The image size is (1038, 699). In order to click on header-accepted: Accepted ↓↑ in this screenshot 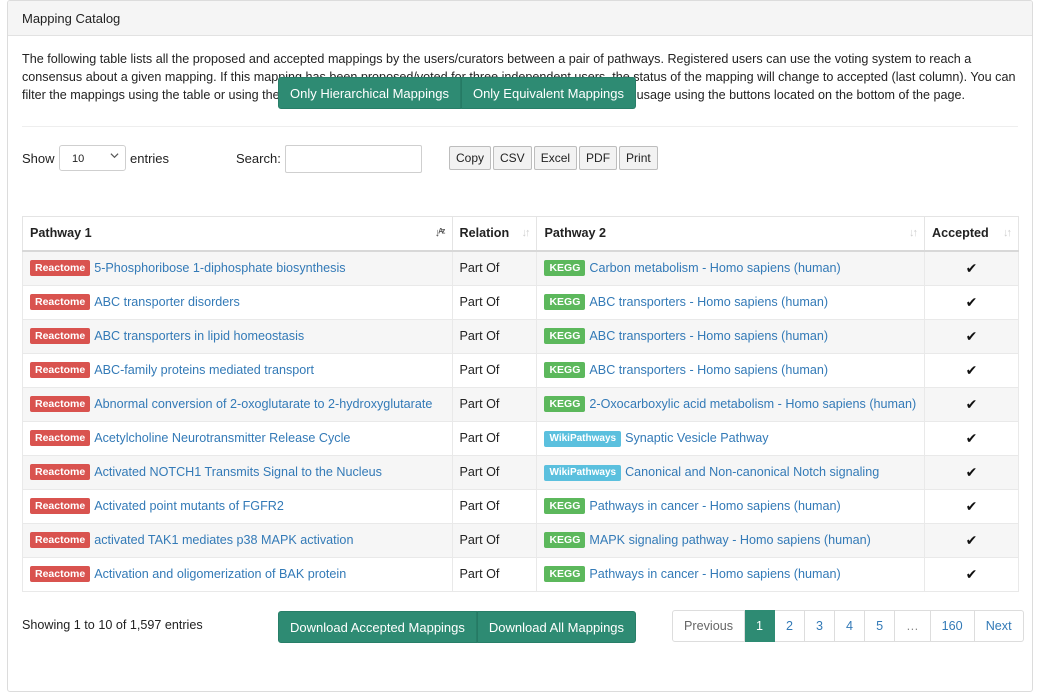, I will do `click(971, 234)`.